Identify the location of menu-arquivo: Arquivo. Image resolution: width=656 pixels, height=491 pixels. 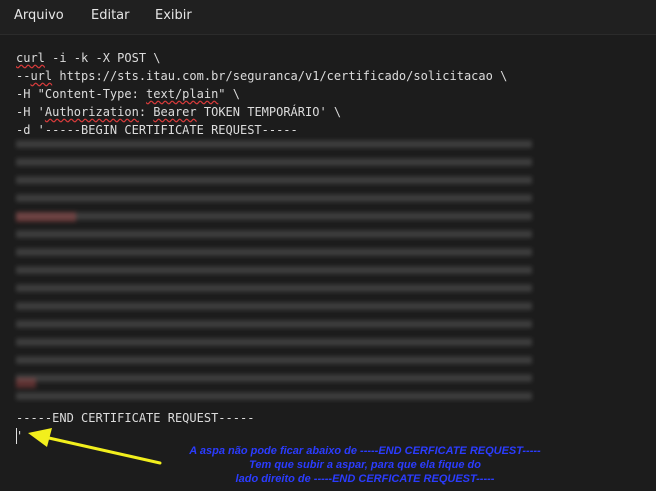
(39, 15).